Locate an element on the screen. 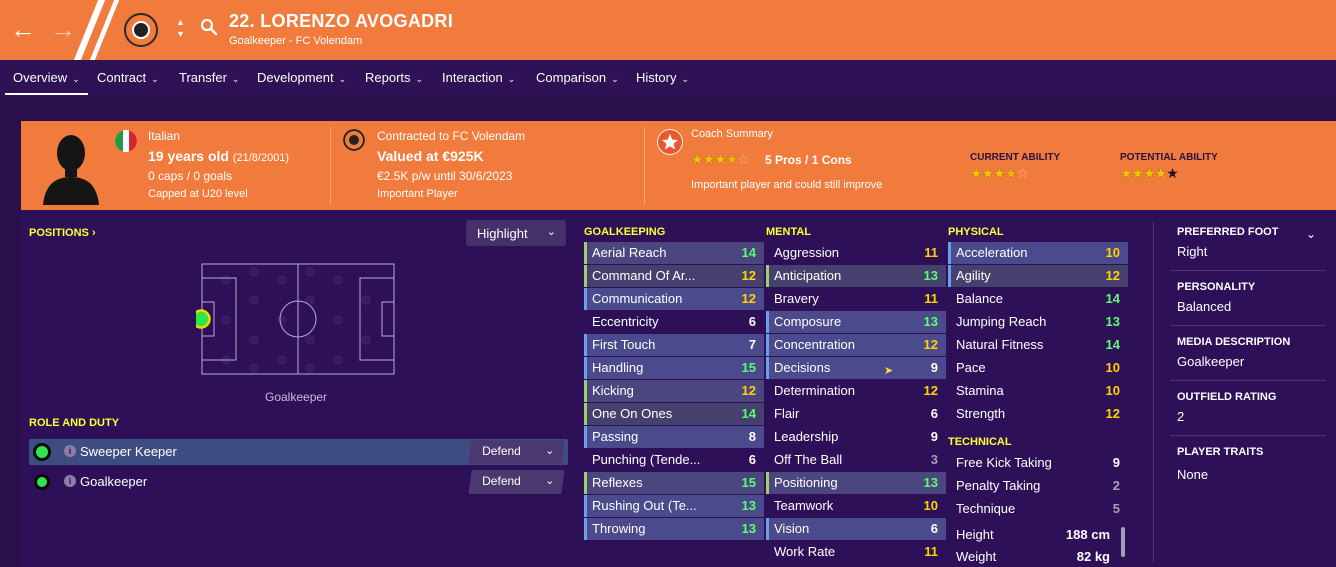  weight-value: 82 kg is located at coordinates (1093, 556).